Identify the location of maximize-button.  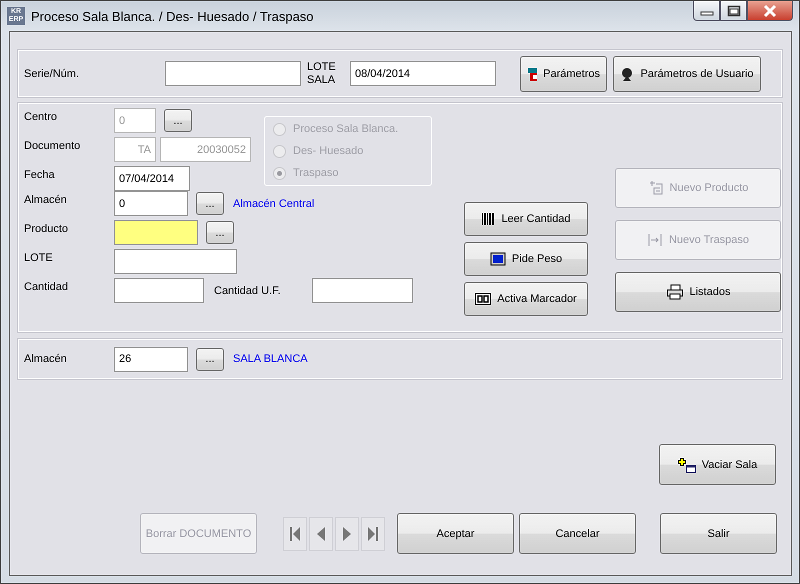
(733, 11).